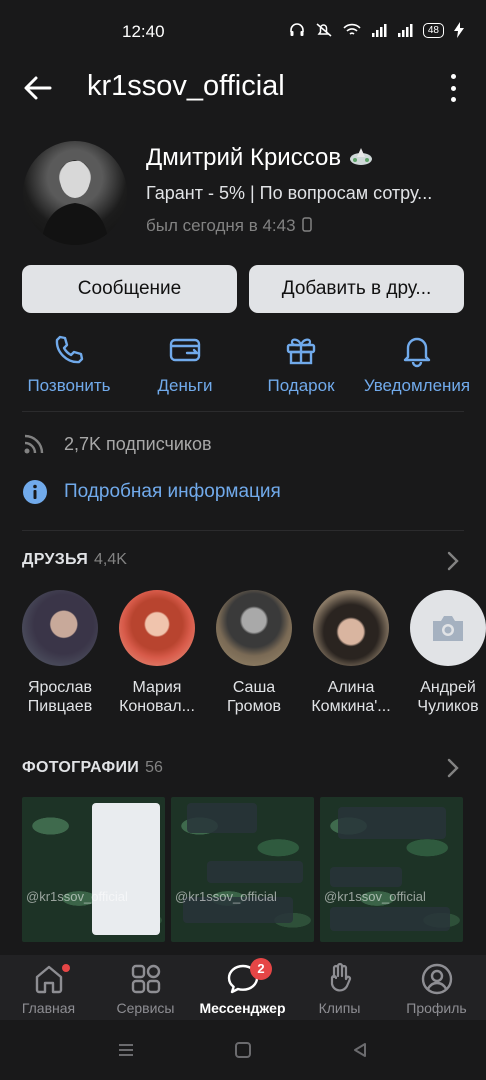 Image resolution: width=486 pixels, height=1080 pixels. I want to click on notification-dot, so click(66, 968).